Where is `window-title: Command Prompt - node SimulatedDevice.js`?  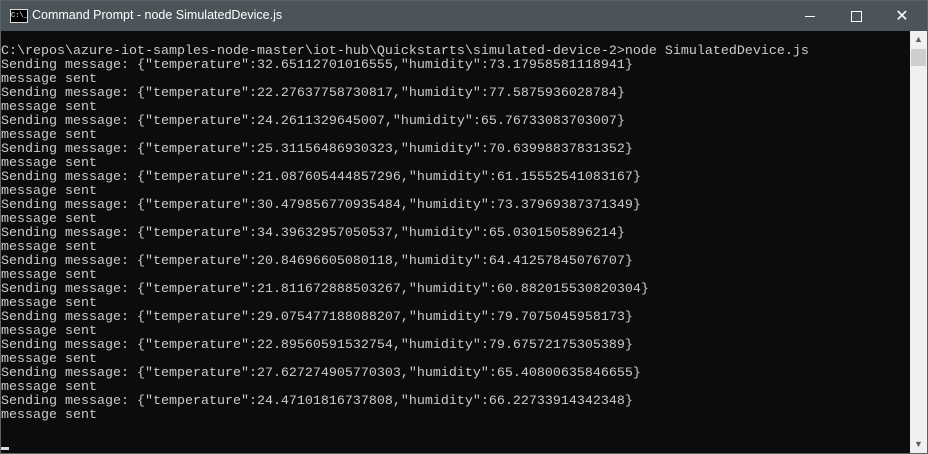 window-title: Command Prompt - node SimulatedDevice.js is located at coordinates (157, 15).